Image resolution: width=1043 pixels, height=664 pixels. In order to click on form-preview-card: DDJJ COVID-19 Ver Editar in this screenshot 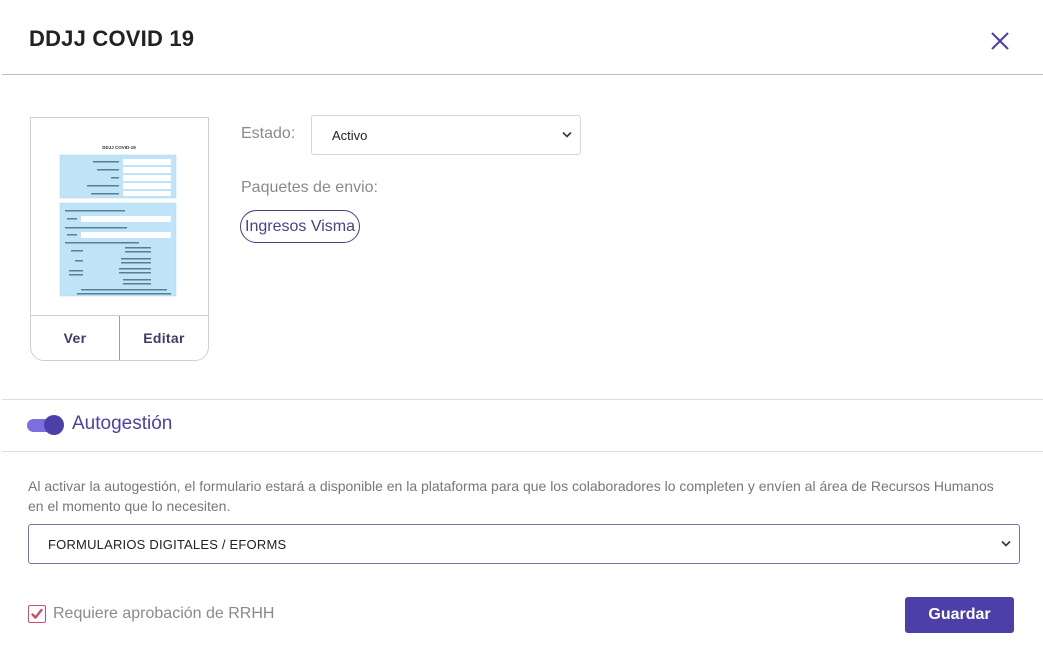, I will do `click(119, 239)`.